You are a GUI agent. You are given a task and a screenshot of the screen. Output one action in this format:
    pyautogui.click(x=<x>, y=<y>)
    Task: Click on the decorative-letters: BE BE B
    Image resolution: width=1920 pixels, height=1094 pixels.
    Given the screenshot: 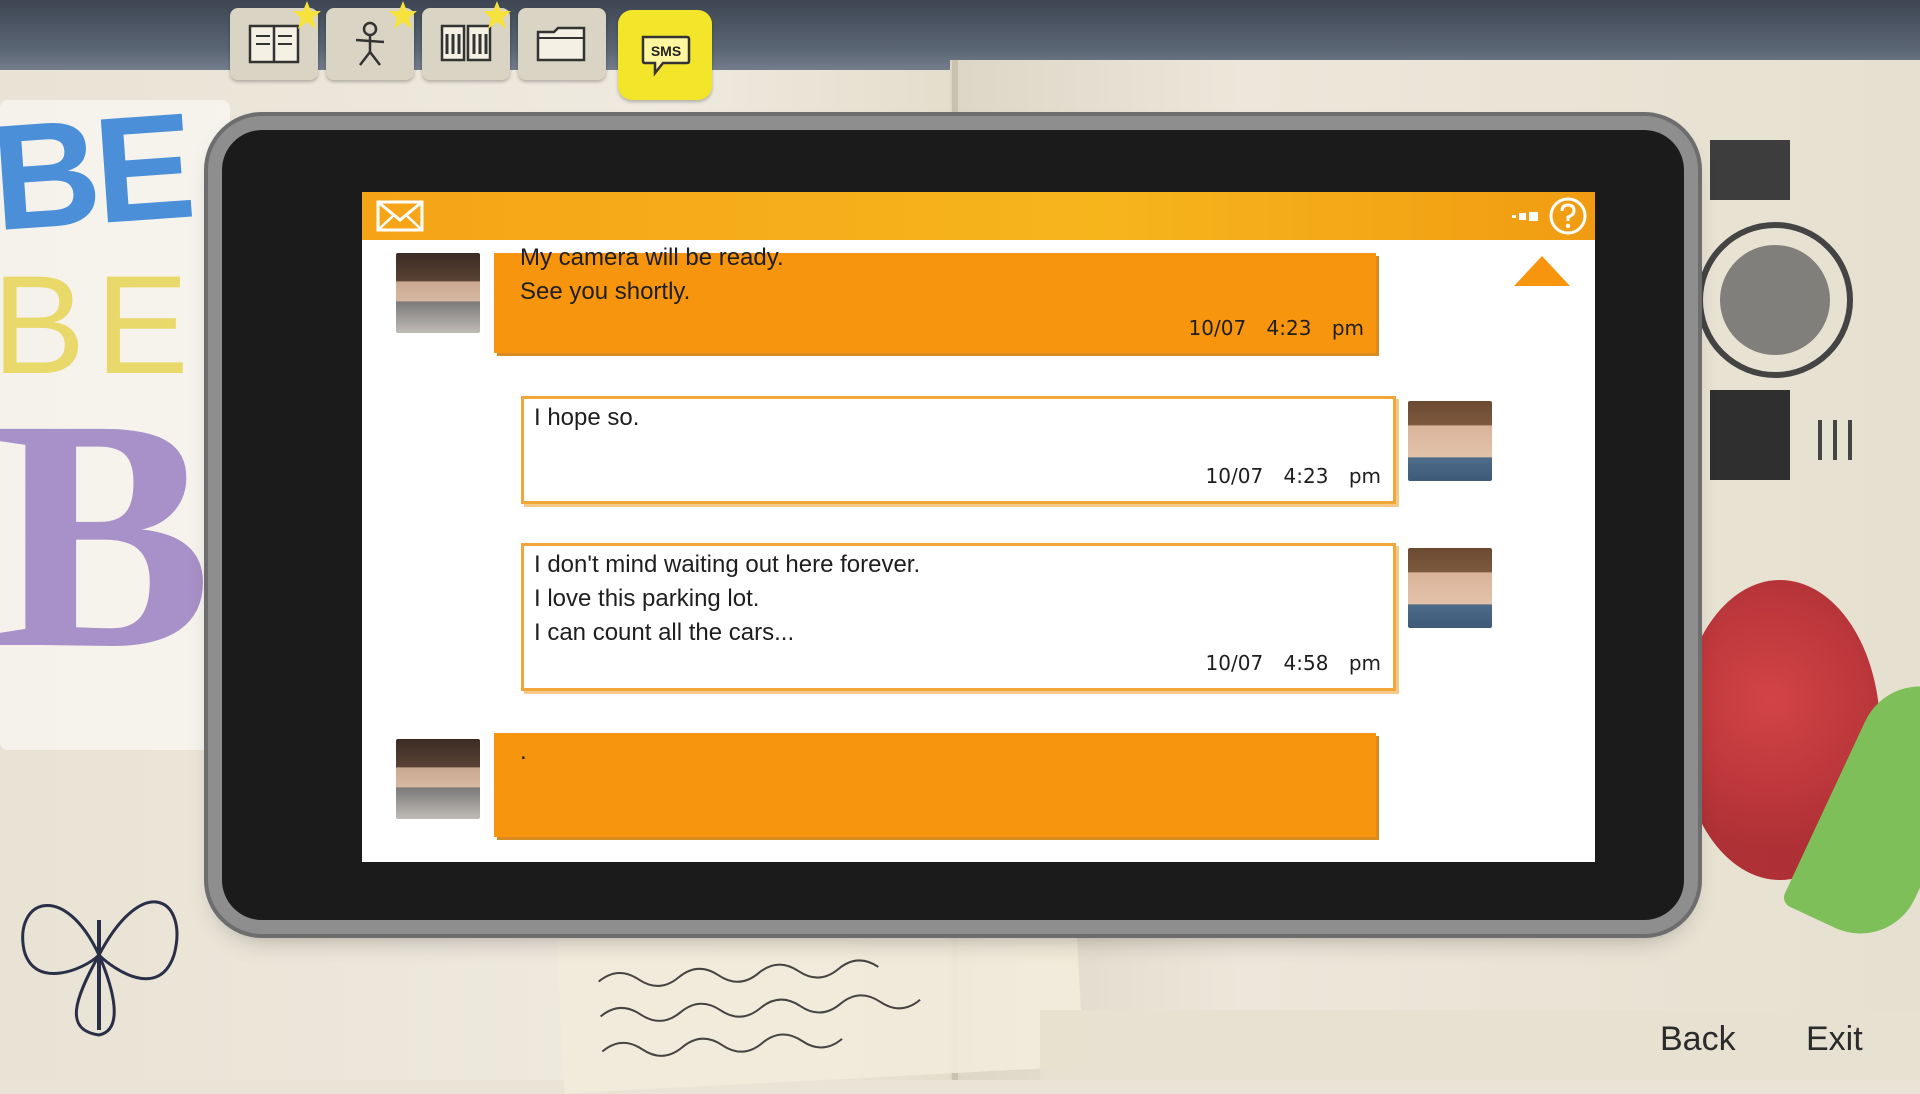 What is the action you would take?
    pyautogui.click(x=106, y=398)
    